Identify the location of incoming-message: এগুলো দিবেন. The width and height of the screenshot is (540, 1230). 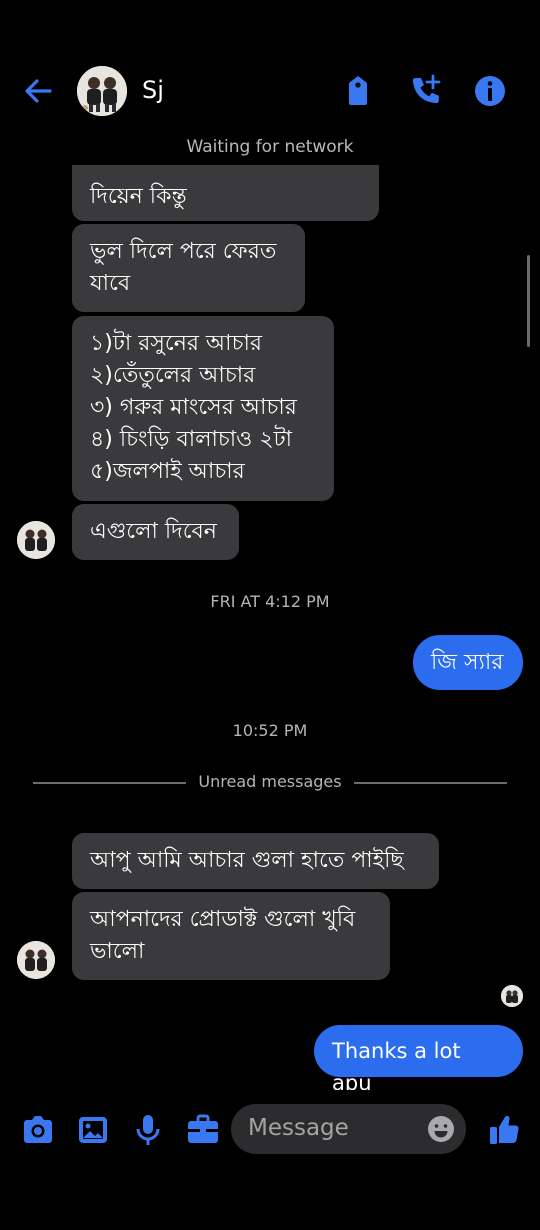
(155, 532).